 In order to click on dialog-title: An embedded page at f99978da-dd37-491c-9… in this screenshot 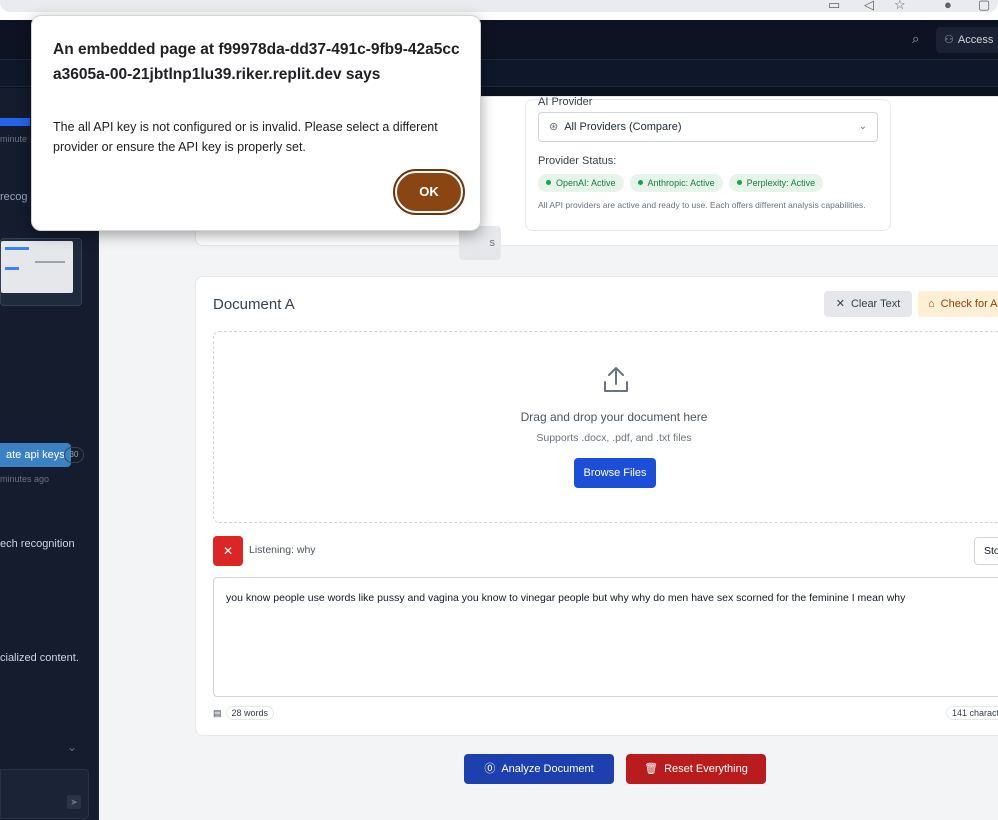, I will do `click(256, 62)`.